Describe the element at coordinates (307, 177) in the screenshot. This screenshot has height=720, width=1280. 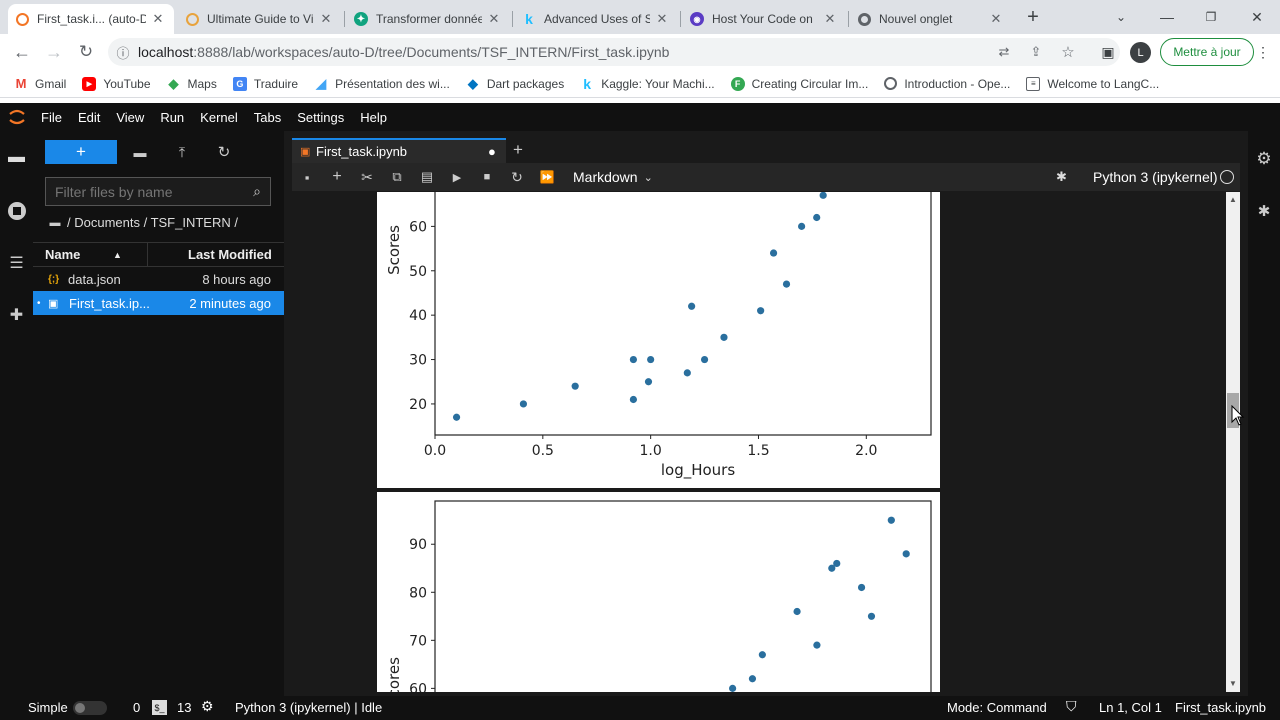
I see `save-icon: ▪` at that location.